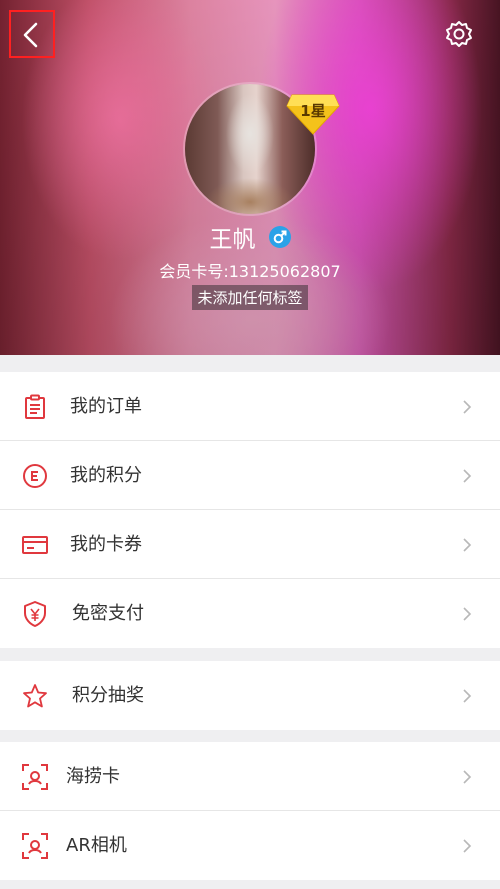 Image resolution: width=500 pixels, height=889 pixels. Describe the element at coordinates (279, 237) in the screenshot. I see `male-icon` at that location.